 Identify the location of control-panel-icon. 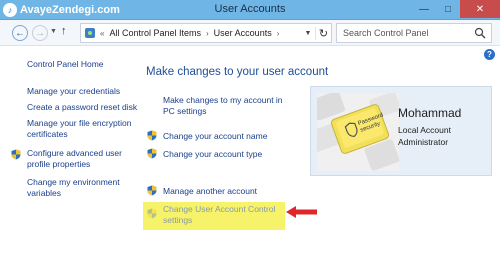
(90, 33).